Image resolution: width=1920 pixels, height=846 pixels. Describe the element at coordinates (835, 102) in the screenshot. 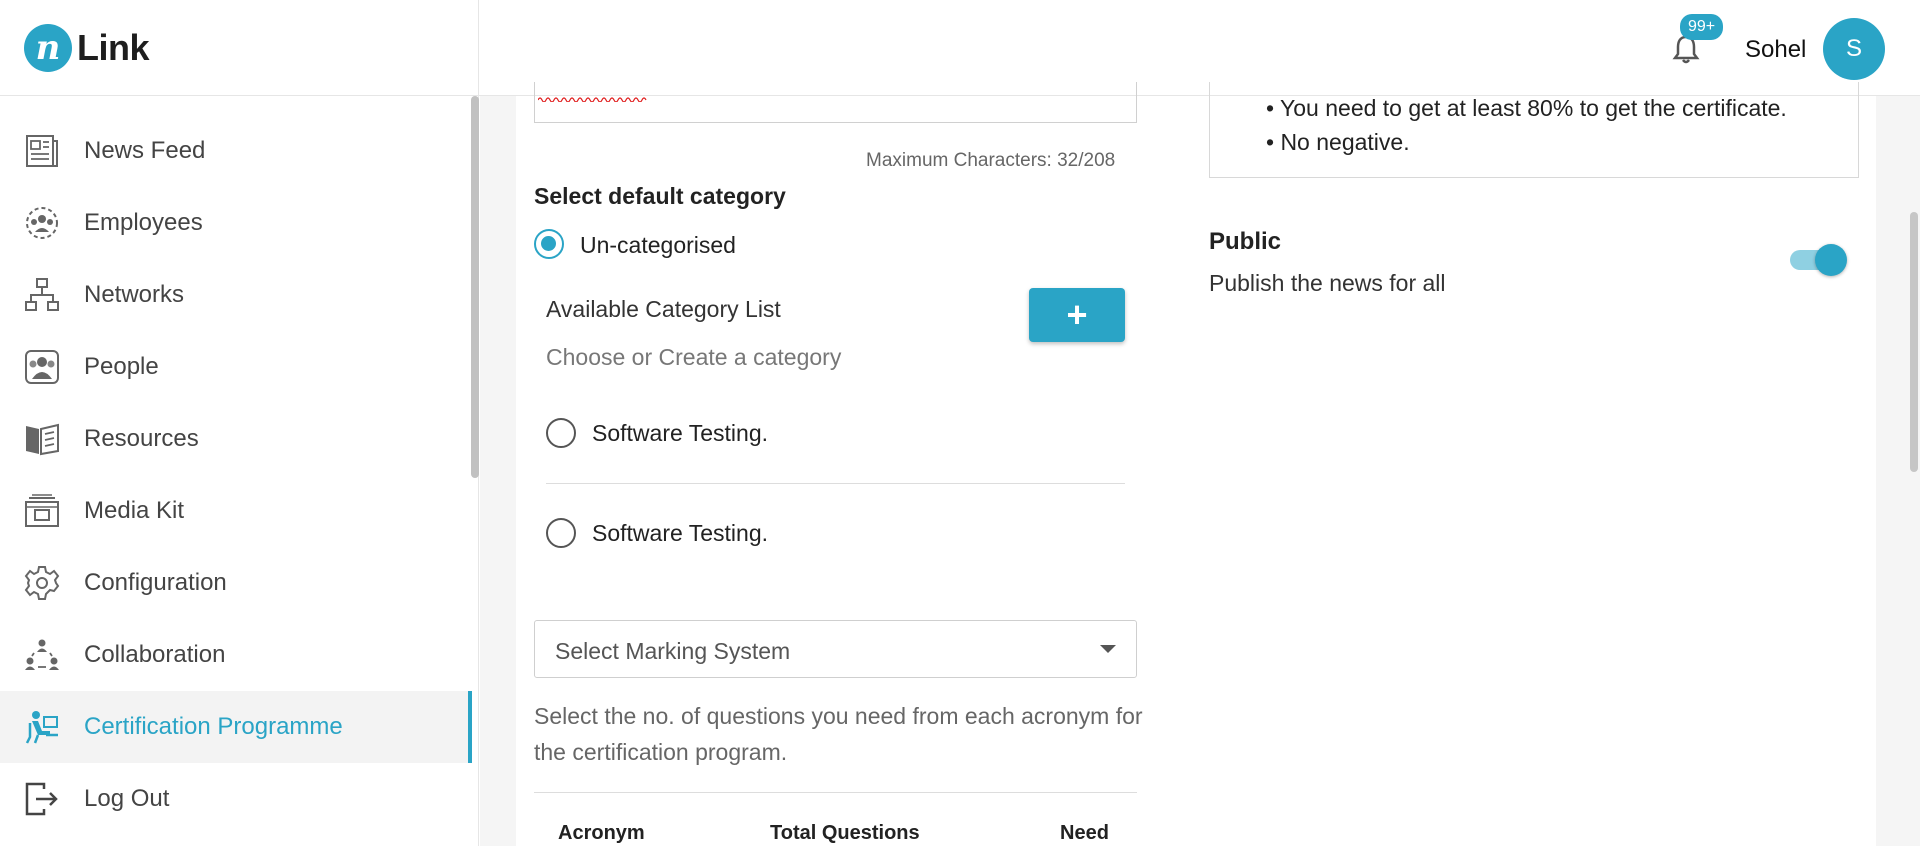

I see `title-input` at that location.